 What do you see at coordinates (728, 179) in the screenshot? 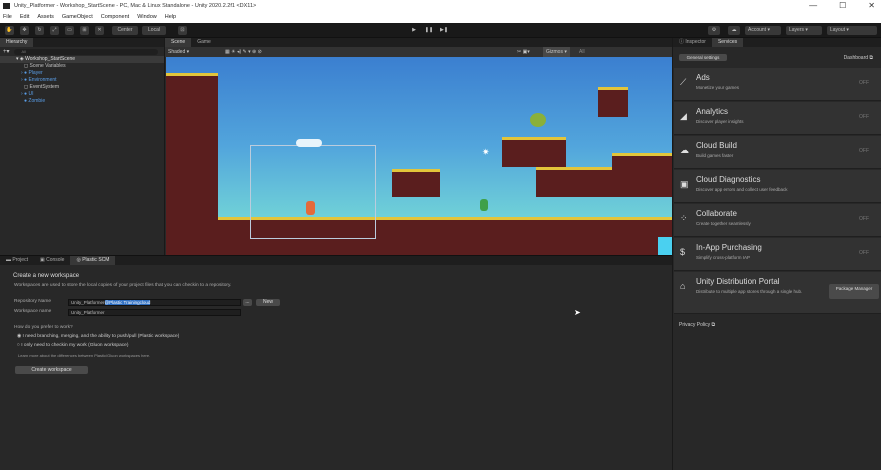
I see `service-title: Cloud Diagnostics` at bounding box center [728, 179].